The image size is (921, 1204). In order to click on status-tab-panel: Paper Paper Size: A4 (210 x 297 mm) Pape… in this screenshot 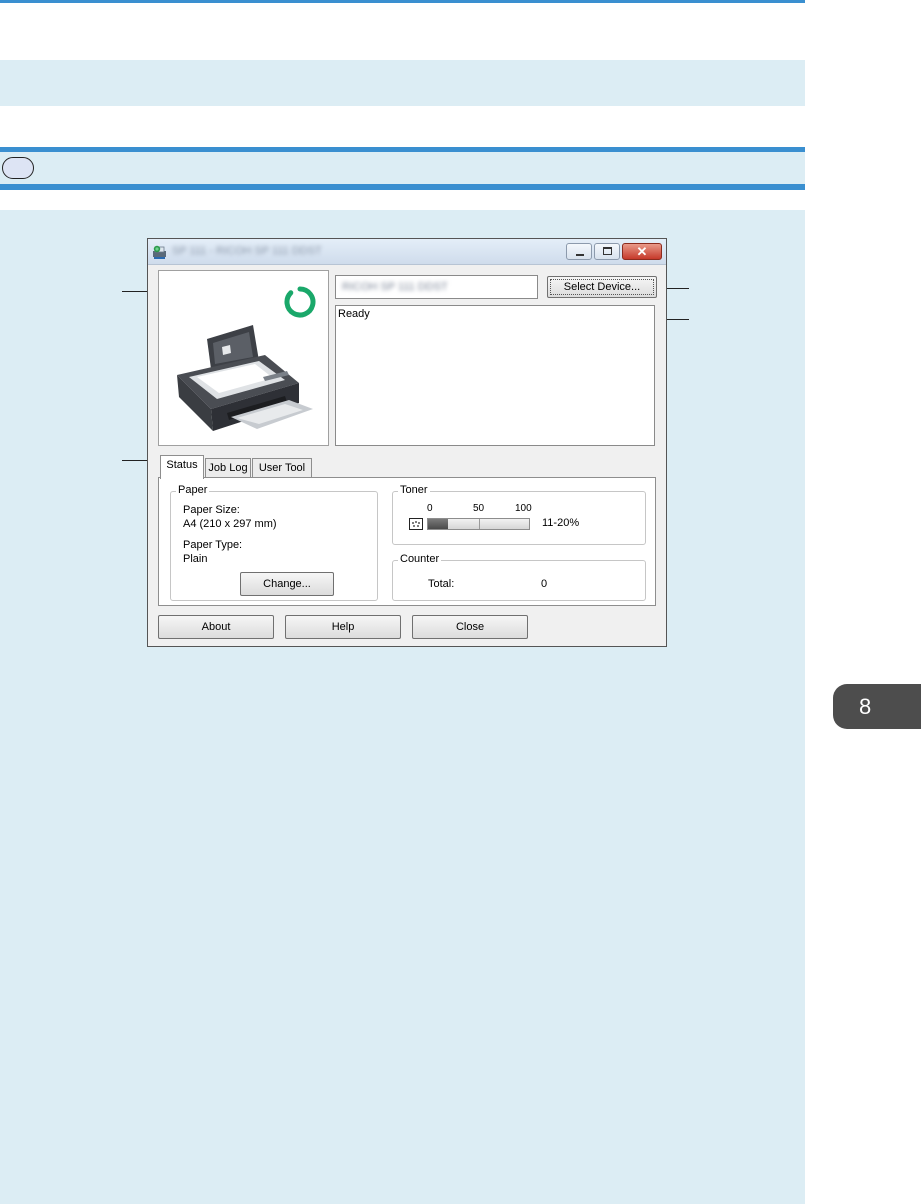, I will do `click(407, 541)`.